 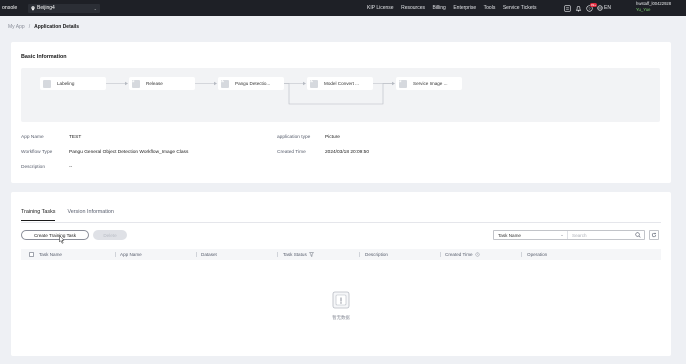 What do you see at coordinates (66, 83) in the screenshot?
I see `node-label: Labeling` at bounding box center [66, 83].